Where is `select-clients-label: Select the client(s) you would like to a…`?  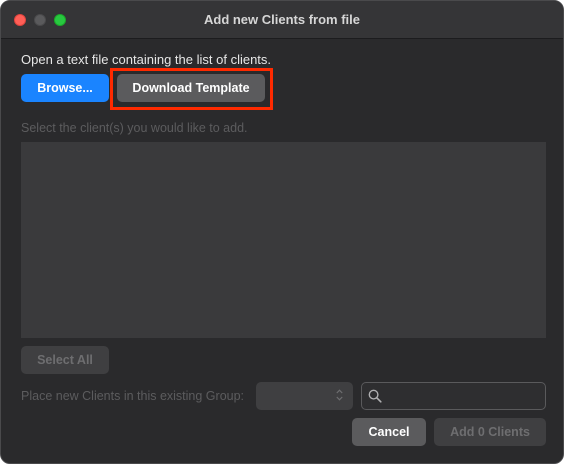
select-clients-label: Select the client(s) you would like to a… is located at coordinates (134, 128).